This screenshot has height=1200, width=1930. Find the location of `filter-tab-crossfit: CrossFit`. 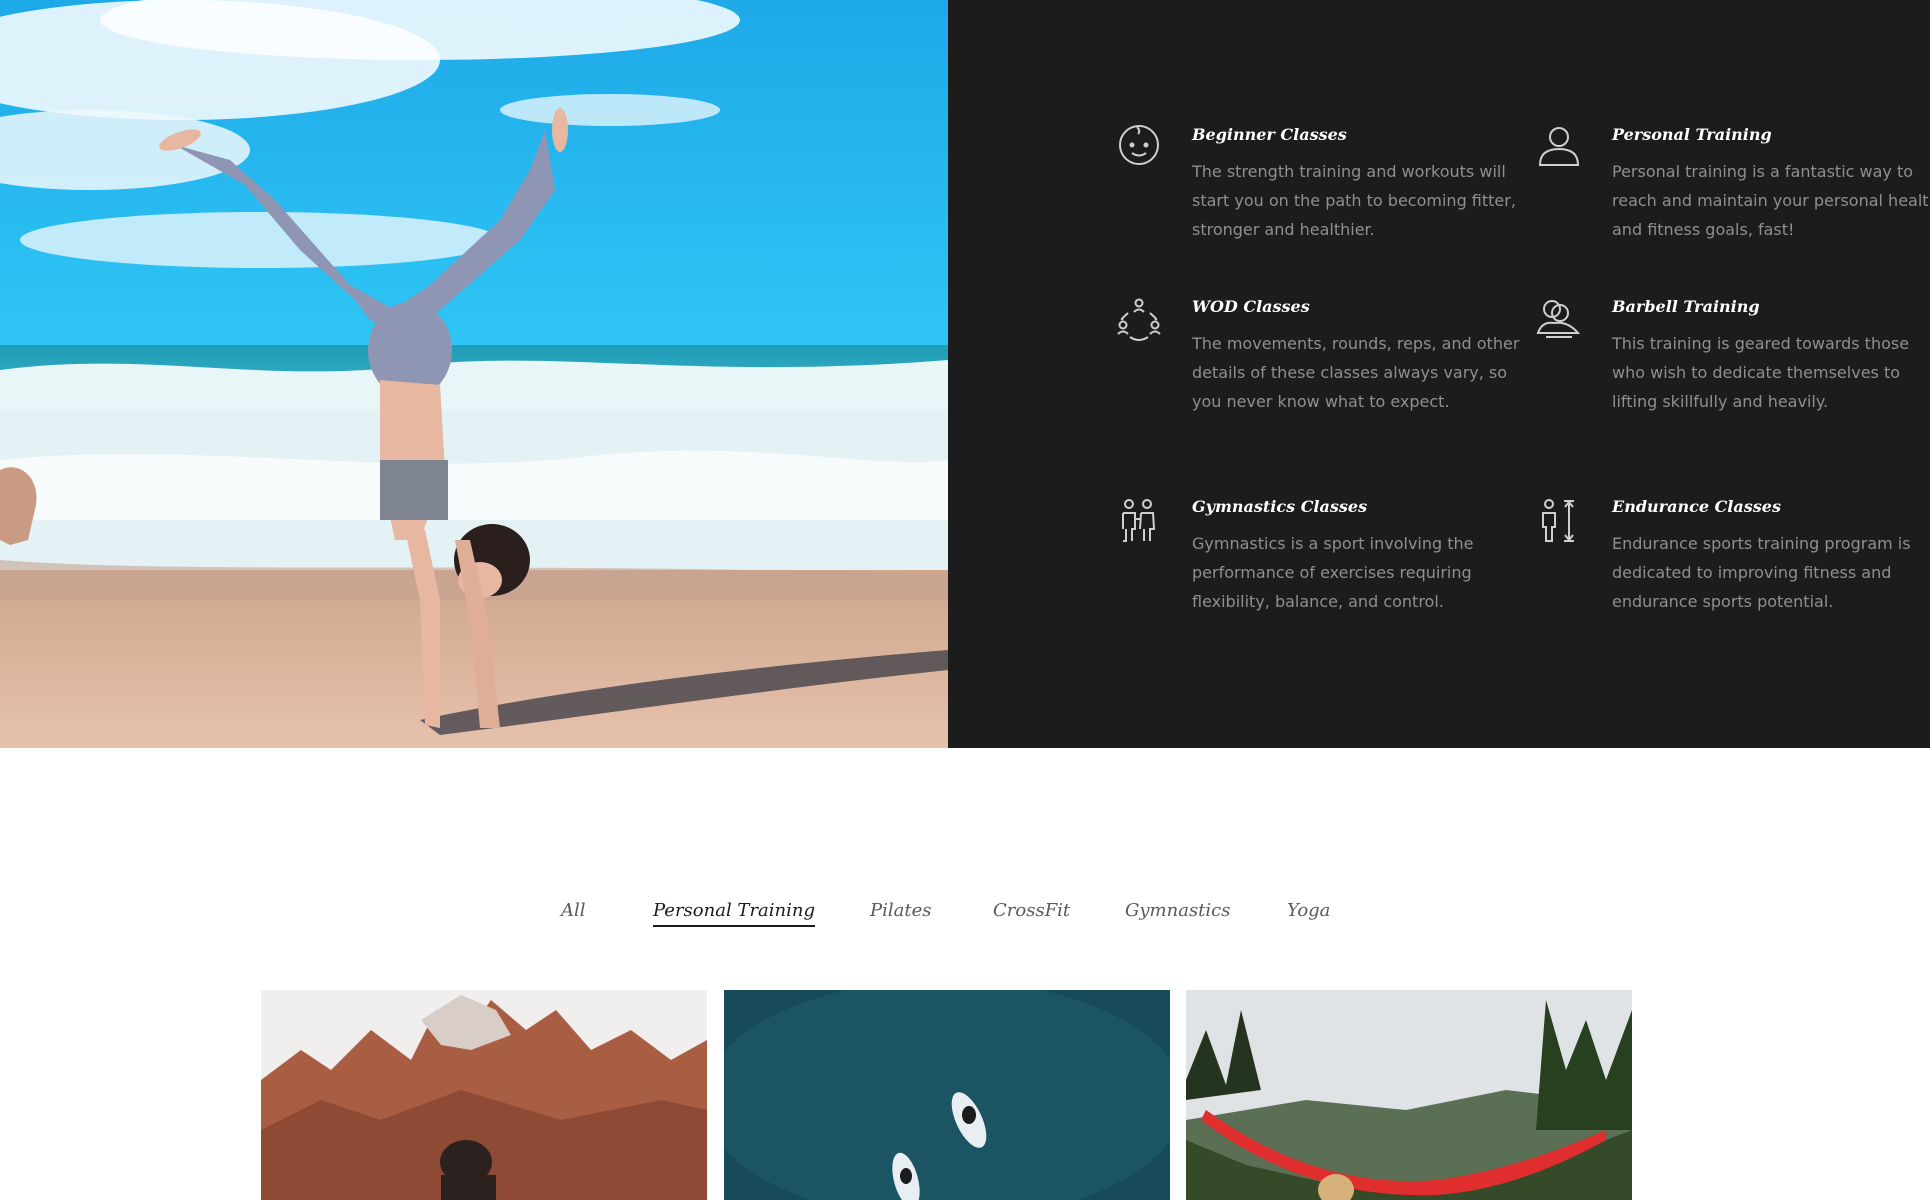

filter-tab-crossfit: CrossFit is located at coordinates (1031, 912).